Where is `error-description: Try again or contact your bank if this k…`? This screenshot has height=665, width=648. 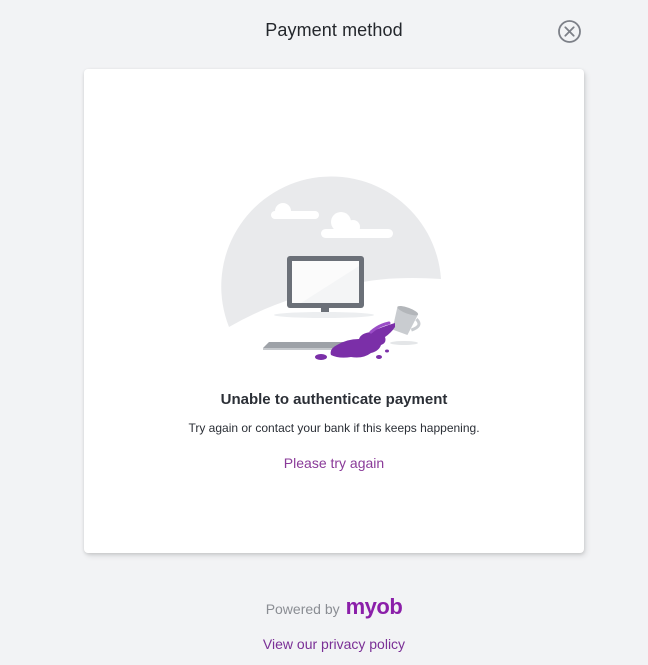 error-description: Try again or contact your bank if this k… is located at coordinates (334, 428).